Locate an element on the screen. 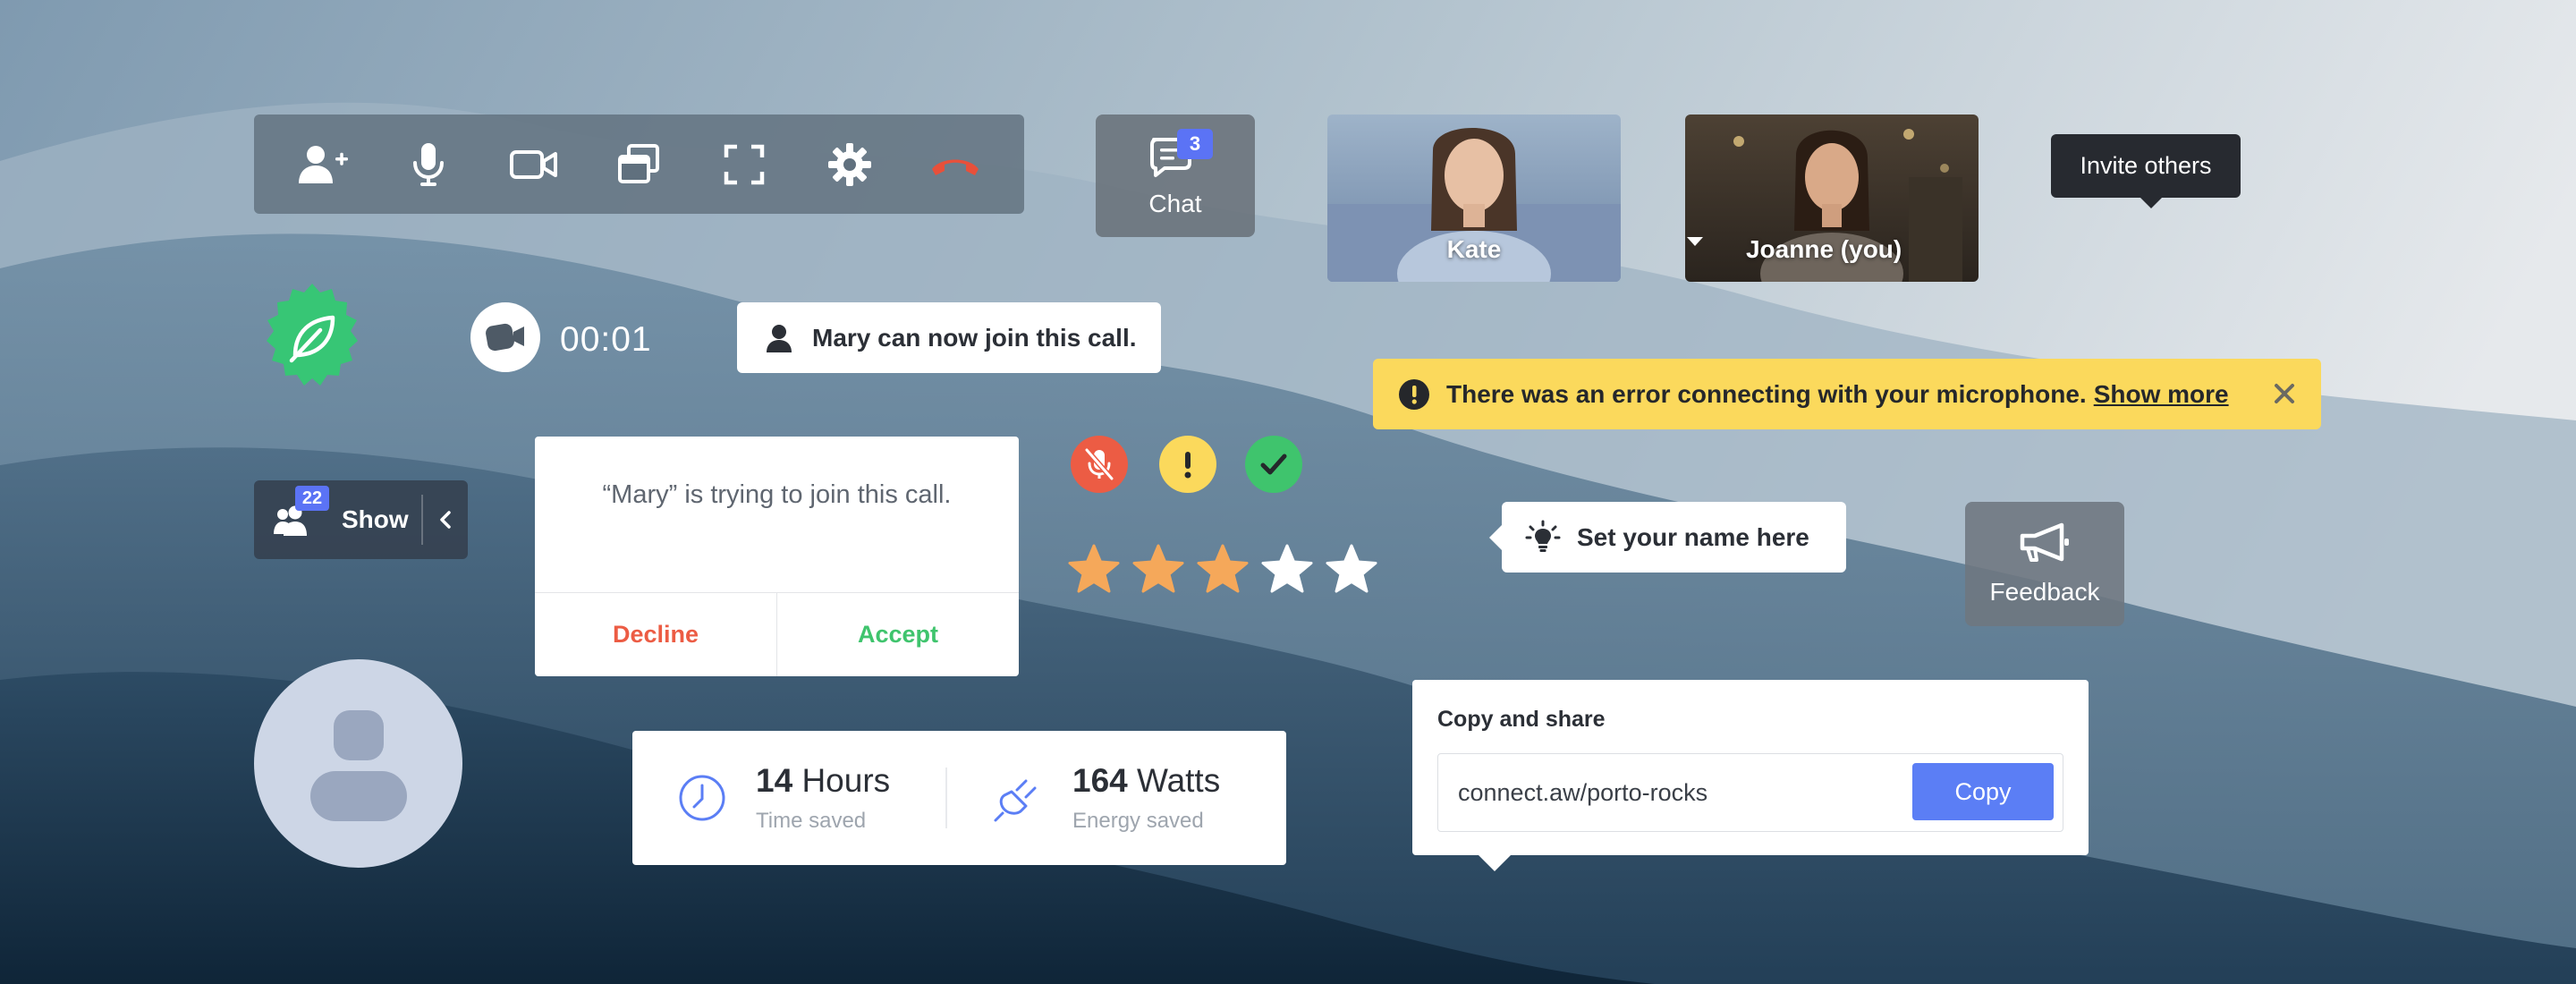 The height and width of the screenshot is (984, 2576). join-request-actions: Decline Accept is located at coordinates (777, 634).